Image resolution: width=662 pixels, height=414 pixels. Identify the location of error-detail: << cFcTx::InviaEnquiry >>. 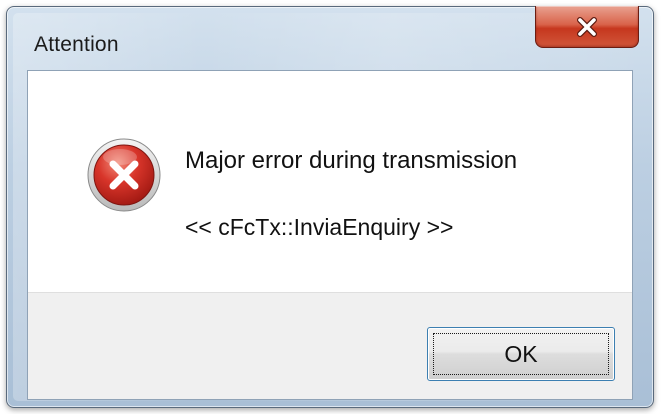
(319, 227).